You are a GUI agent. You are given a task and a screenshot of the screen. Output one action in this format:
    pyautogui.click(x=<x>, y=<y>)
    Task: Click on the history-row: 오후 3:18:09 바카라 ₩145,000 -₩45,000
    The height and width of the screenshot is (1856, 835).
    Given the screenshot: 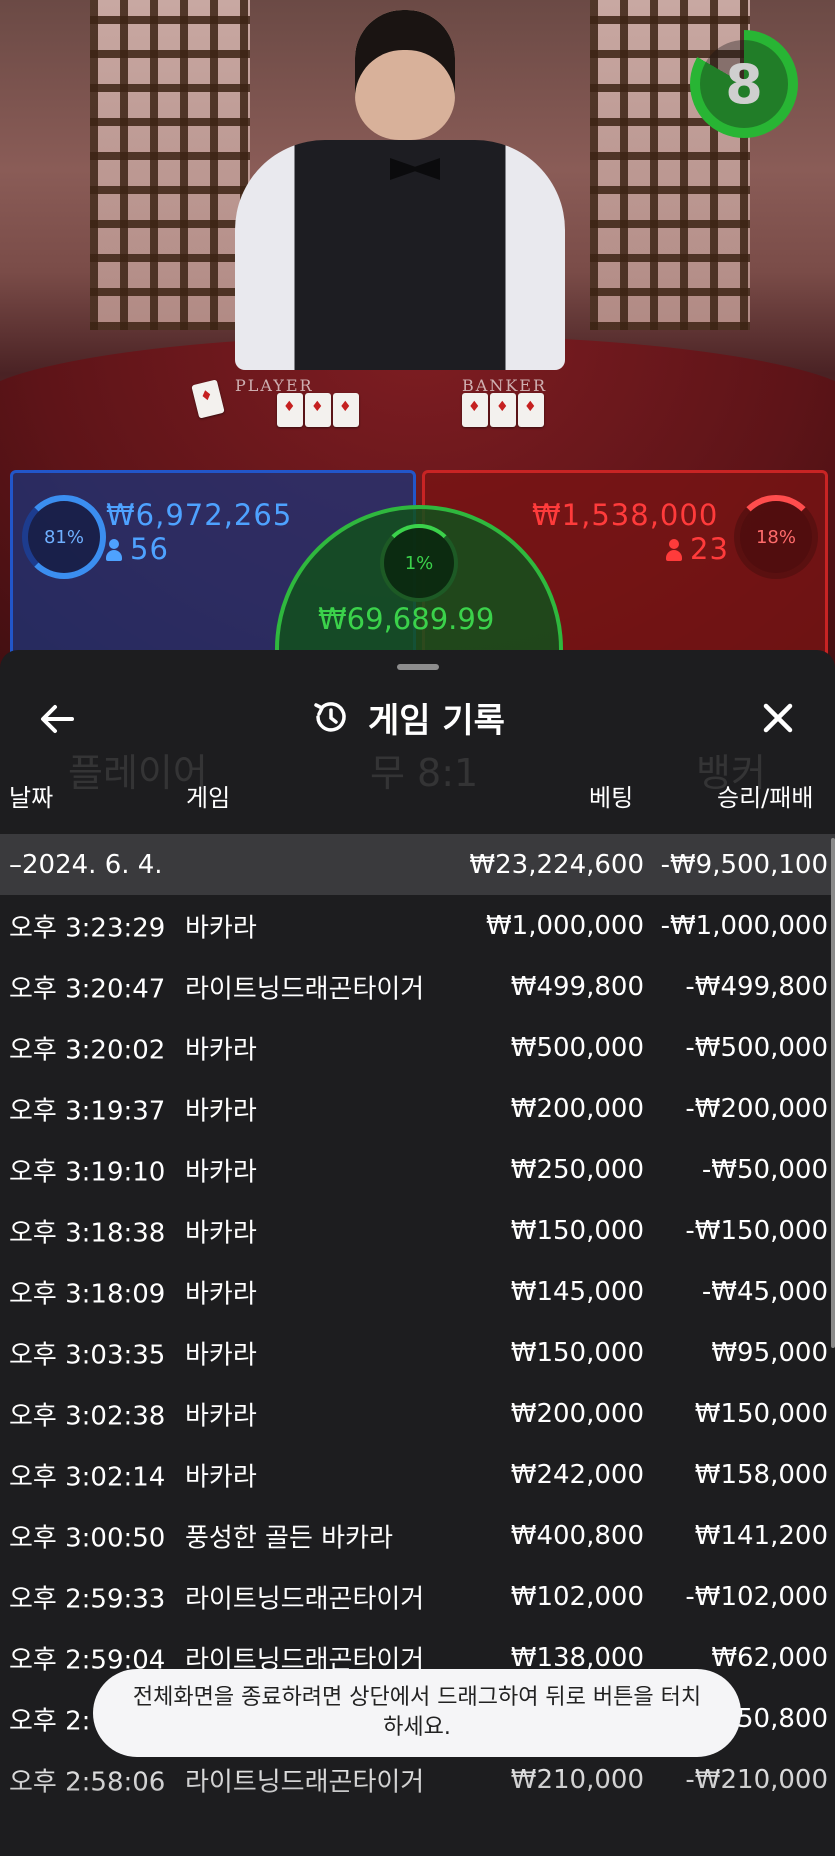 What is the action you would take?
    pyautogui.click(x=417, y=1291)
    